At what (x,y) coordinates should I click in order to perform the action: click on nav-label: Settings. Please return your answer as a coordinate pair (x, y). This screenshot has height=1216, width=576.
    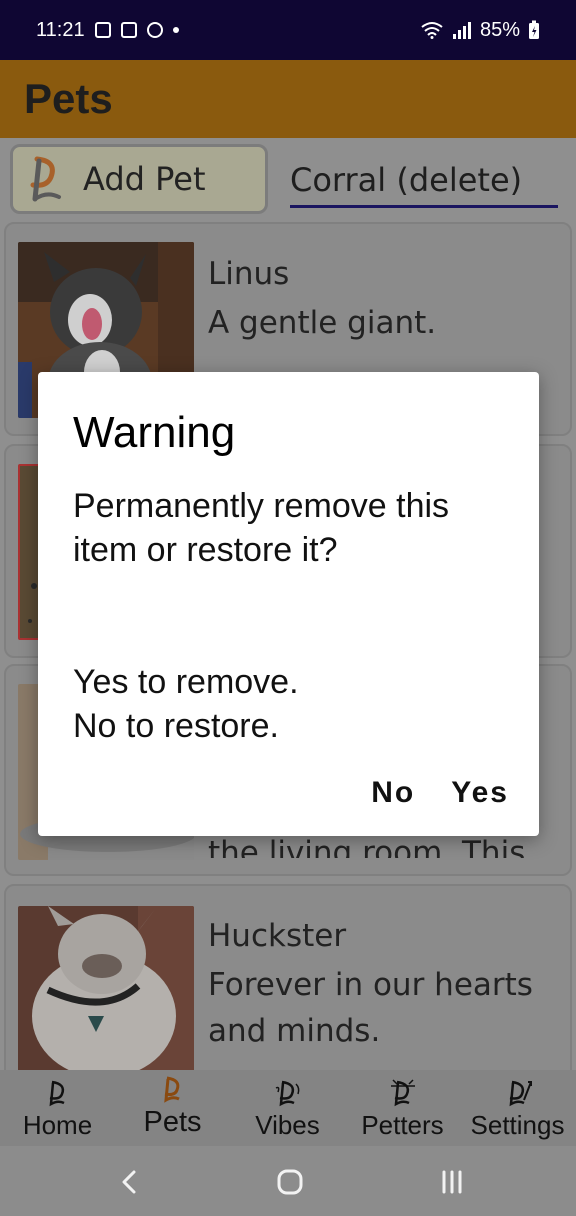
    Looking at the image, I should click on (517, 1125).